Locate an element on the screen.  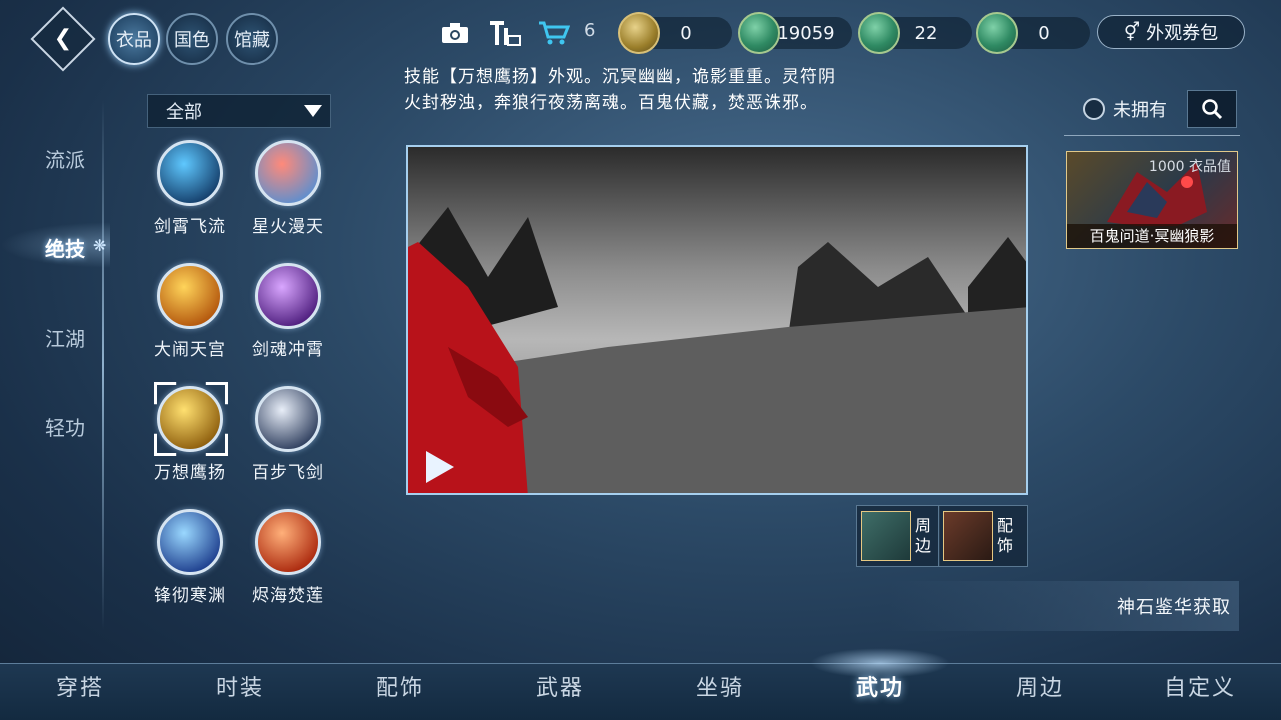
back-arrow-icon: ❮ is located at coordinates (63, 38).